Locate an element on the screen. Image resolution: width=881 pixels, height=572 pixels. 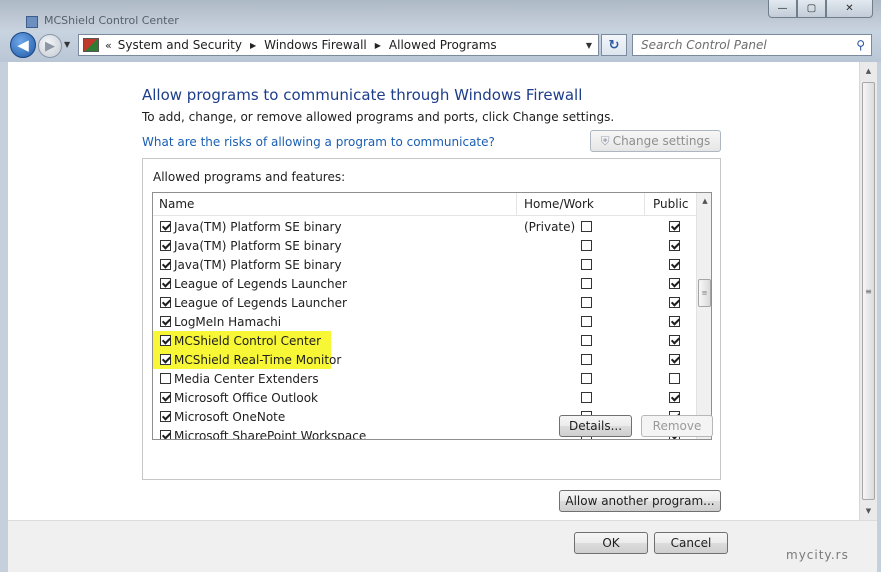
control-panel-icon is located at coordinates (91, 45).